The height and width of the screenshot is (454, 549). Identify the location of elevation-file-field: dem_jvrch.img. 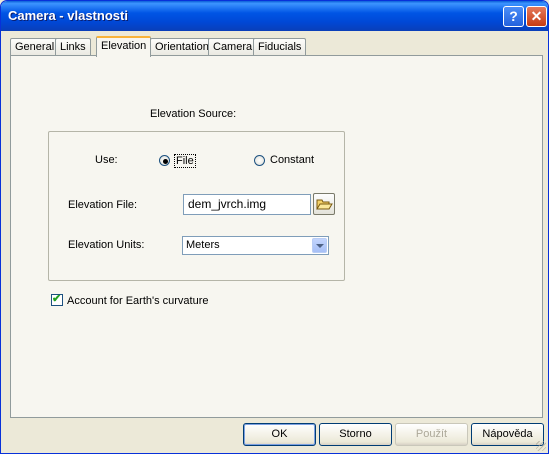
(247, 204).